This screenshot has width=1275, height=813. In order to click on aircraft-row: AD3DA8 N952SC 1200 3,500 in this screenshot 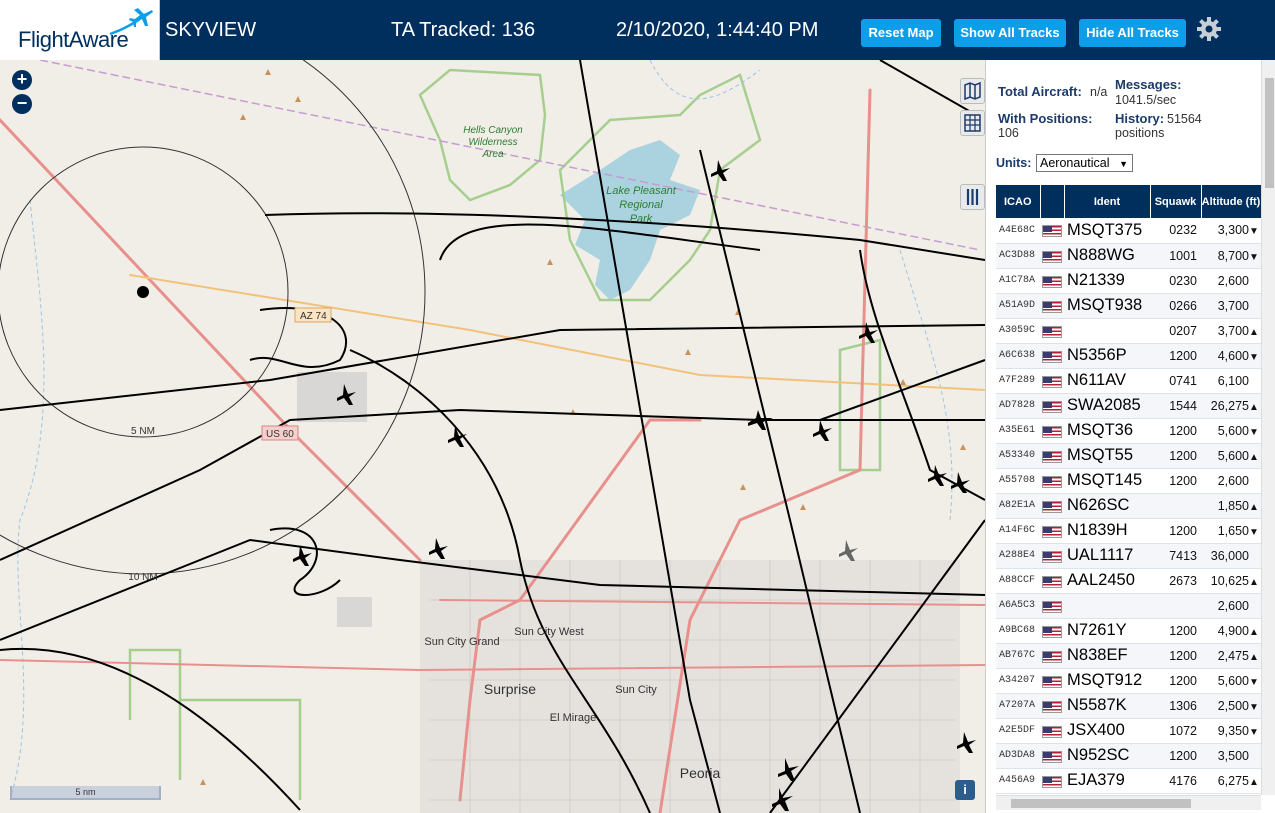, I will do `click(1128, 756)`.